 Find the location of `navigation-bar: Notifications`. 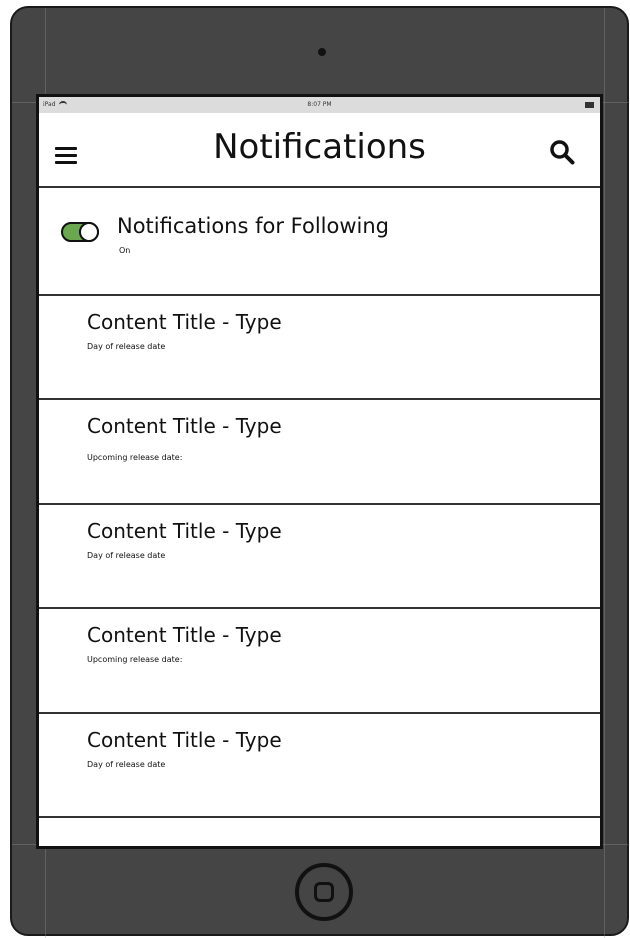

navigation-bar: Notifications is located at coordinates (319, 149).